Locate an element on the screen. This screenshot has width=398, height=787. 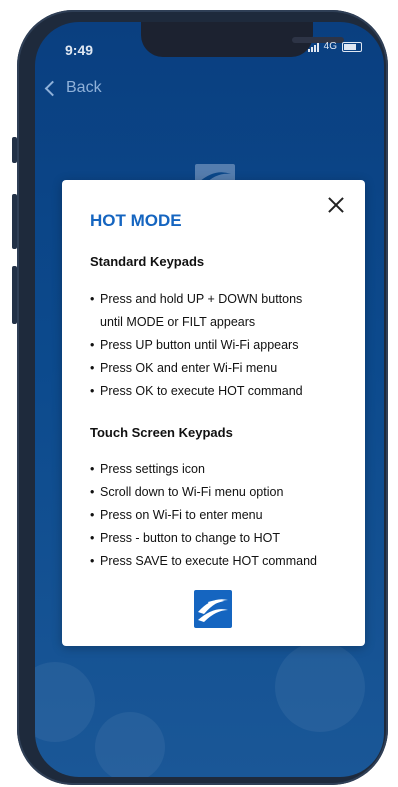
list-item: • Press settings icon is located at coordinates (147, 469).